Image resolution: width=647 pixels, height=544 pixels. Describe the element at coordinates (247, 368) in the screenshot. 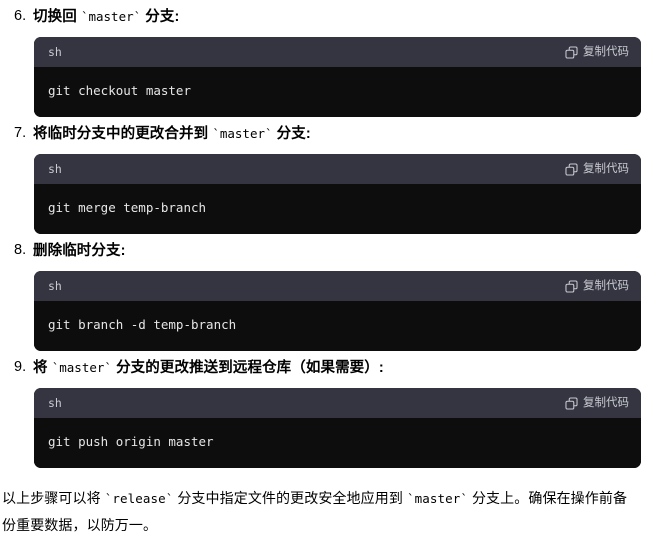

I see `step-text-after: 分支的更改推送到远程仓库（如果需要）:` at that location.